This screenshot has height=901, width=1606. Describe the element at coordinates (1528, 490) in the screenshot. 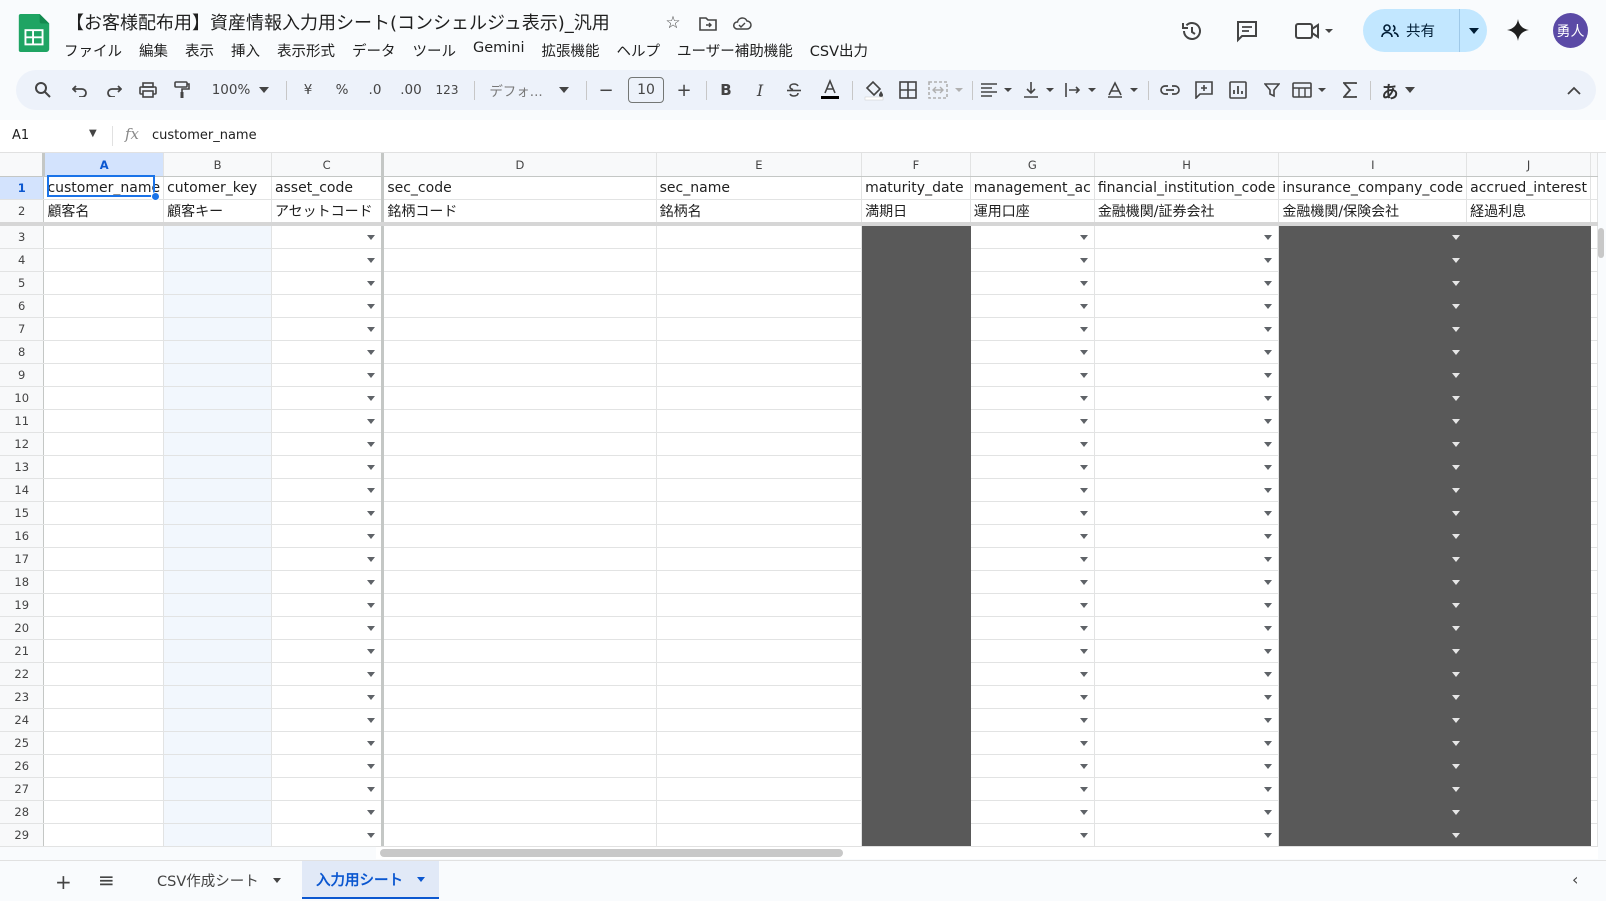

I see `cell-j14` at that location.